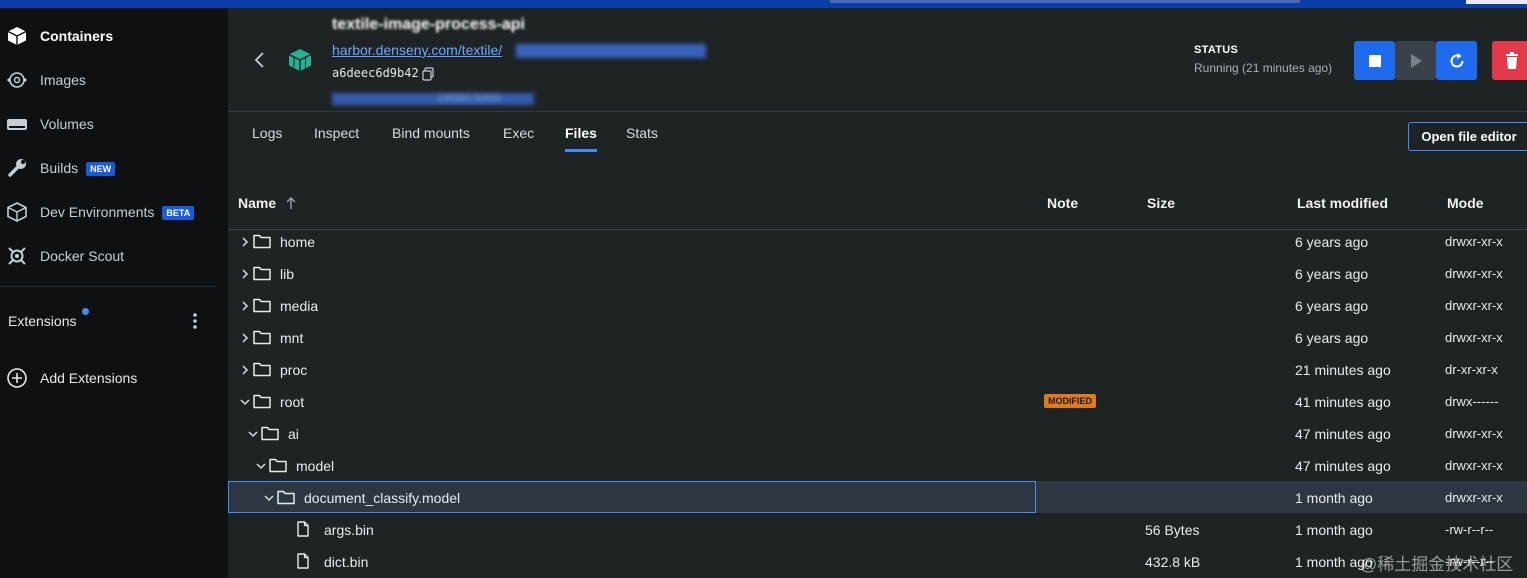 This screenshot has height=578, width=1527. I want to click on column-header-name: Name, so click(257, 203).